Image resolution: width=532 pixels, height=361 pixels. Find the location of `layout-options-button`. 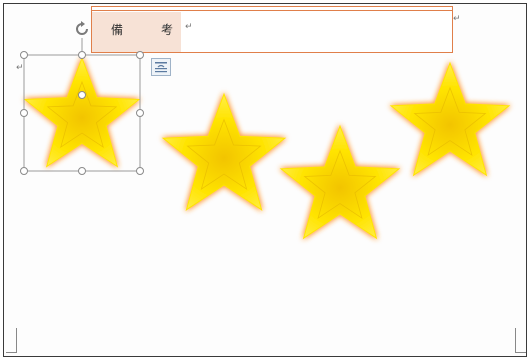

layout-options-button is located at coordinates (161, 67).